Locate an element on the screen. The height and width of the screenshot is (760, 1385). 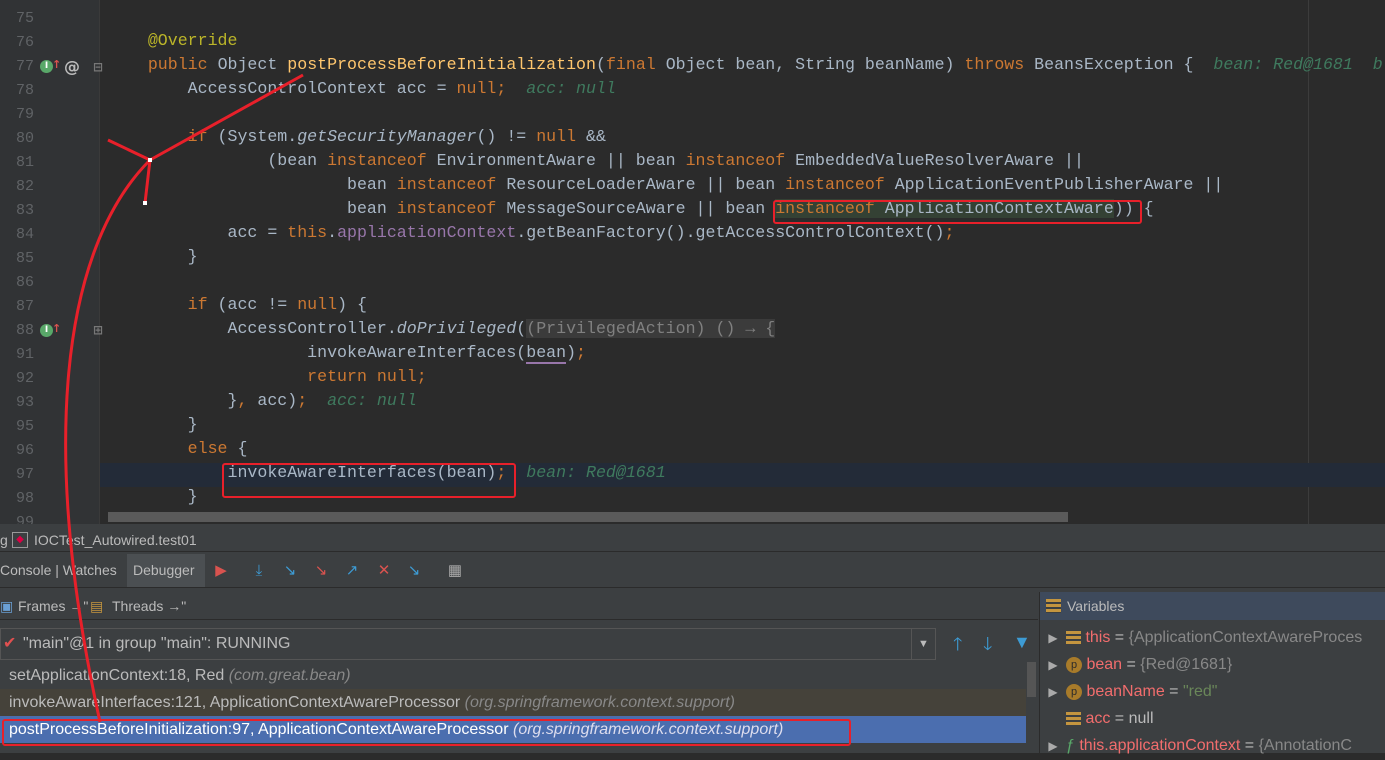
highlight-box-selected-frame is located at coordinates (426, 732).